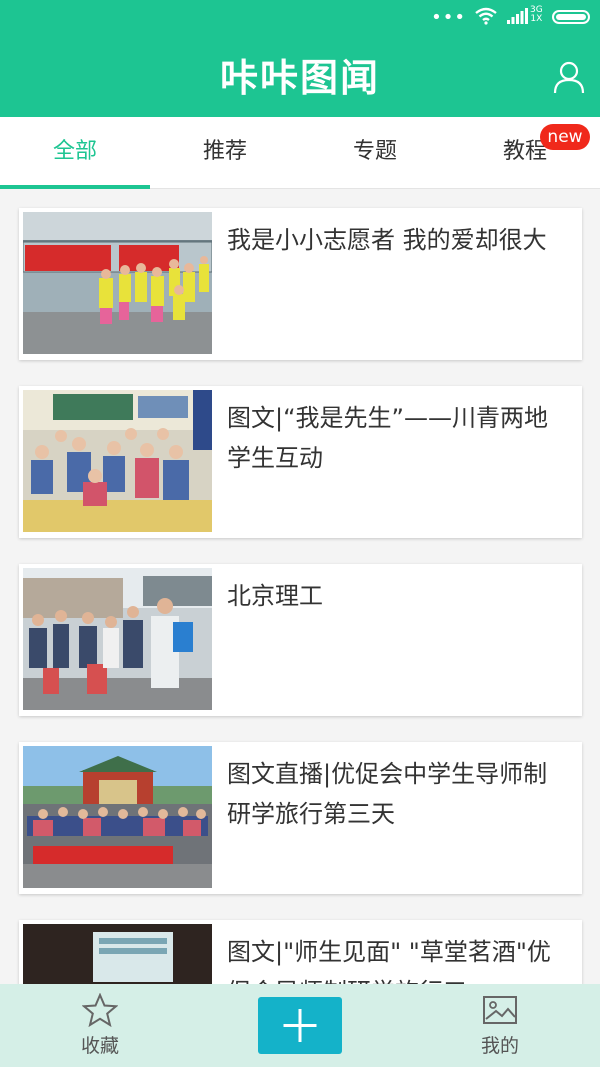  Describe the element at coordinates (300, 18) in the screenshot. I see `status-bar: ••• 3G 1X` at that location.